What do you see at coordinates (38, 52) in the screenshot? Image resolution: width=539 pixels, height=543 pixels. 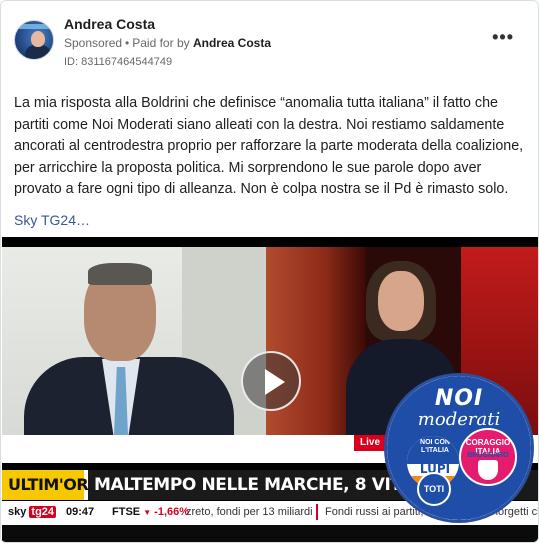 I see `avatar-suit` at bounding box center [38, 52].